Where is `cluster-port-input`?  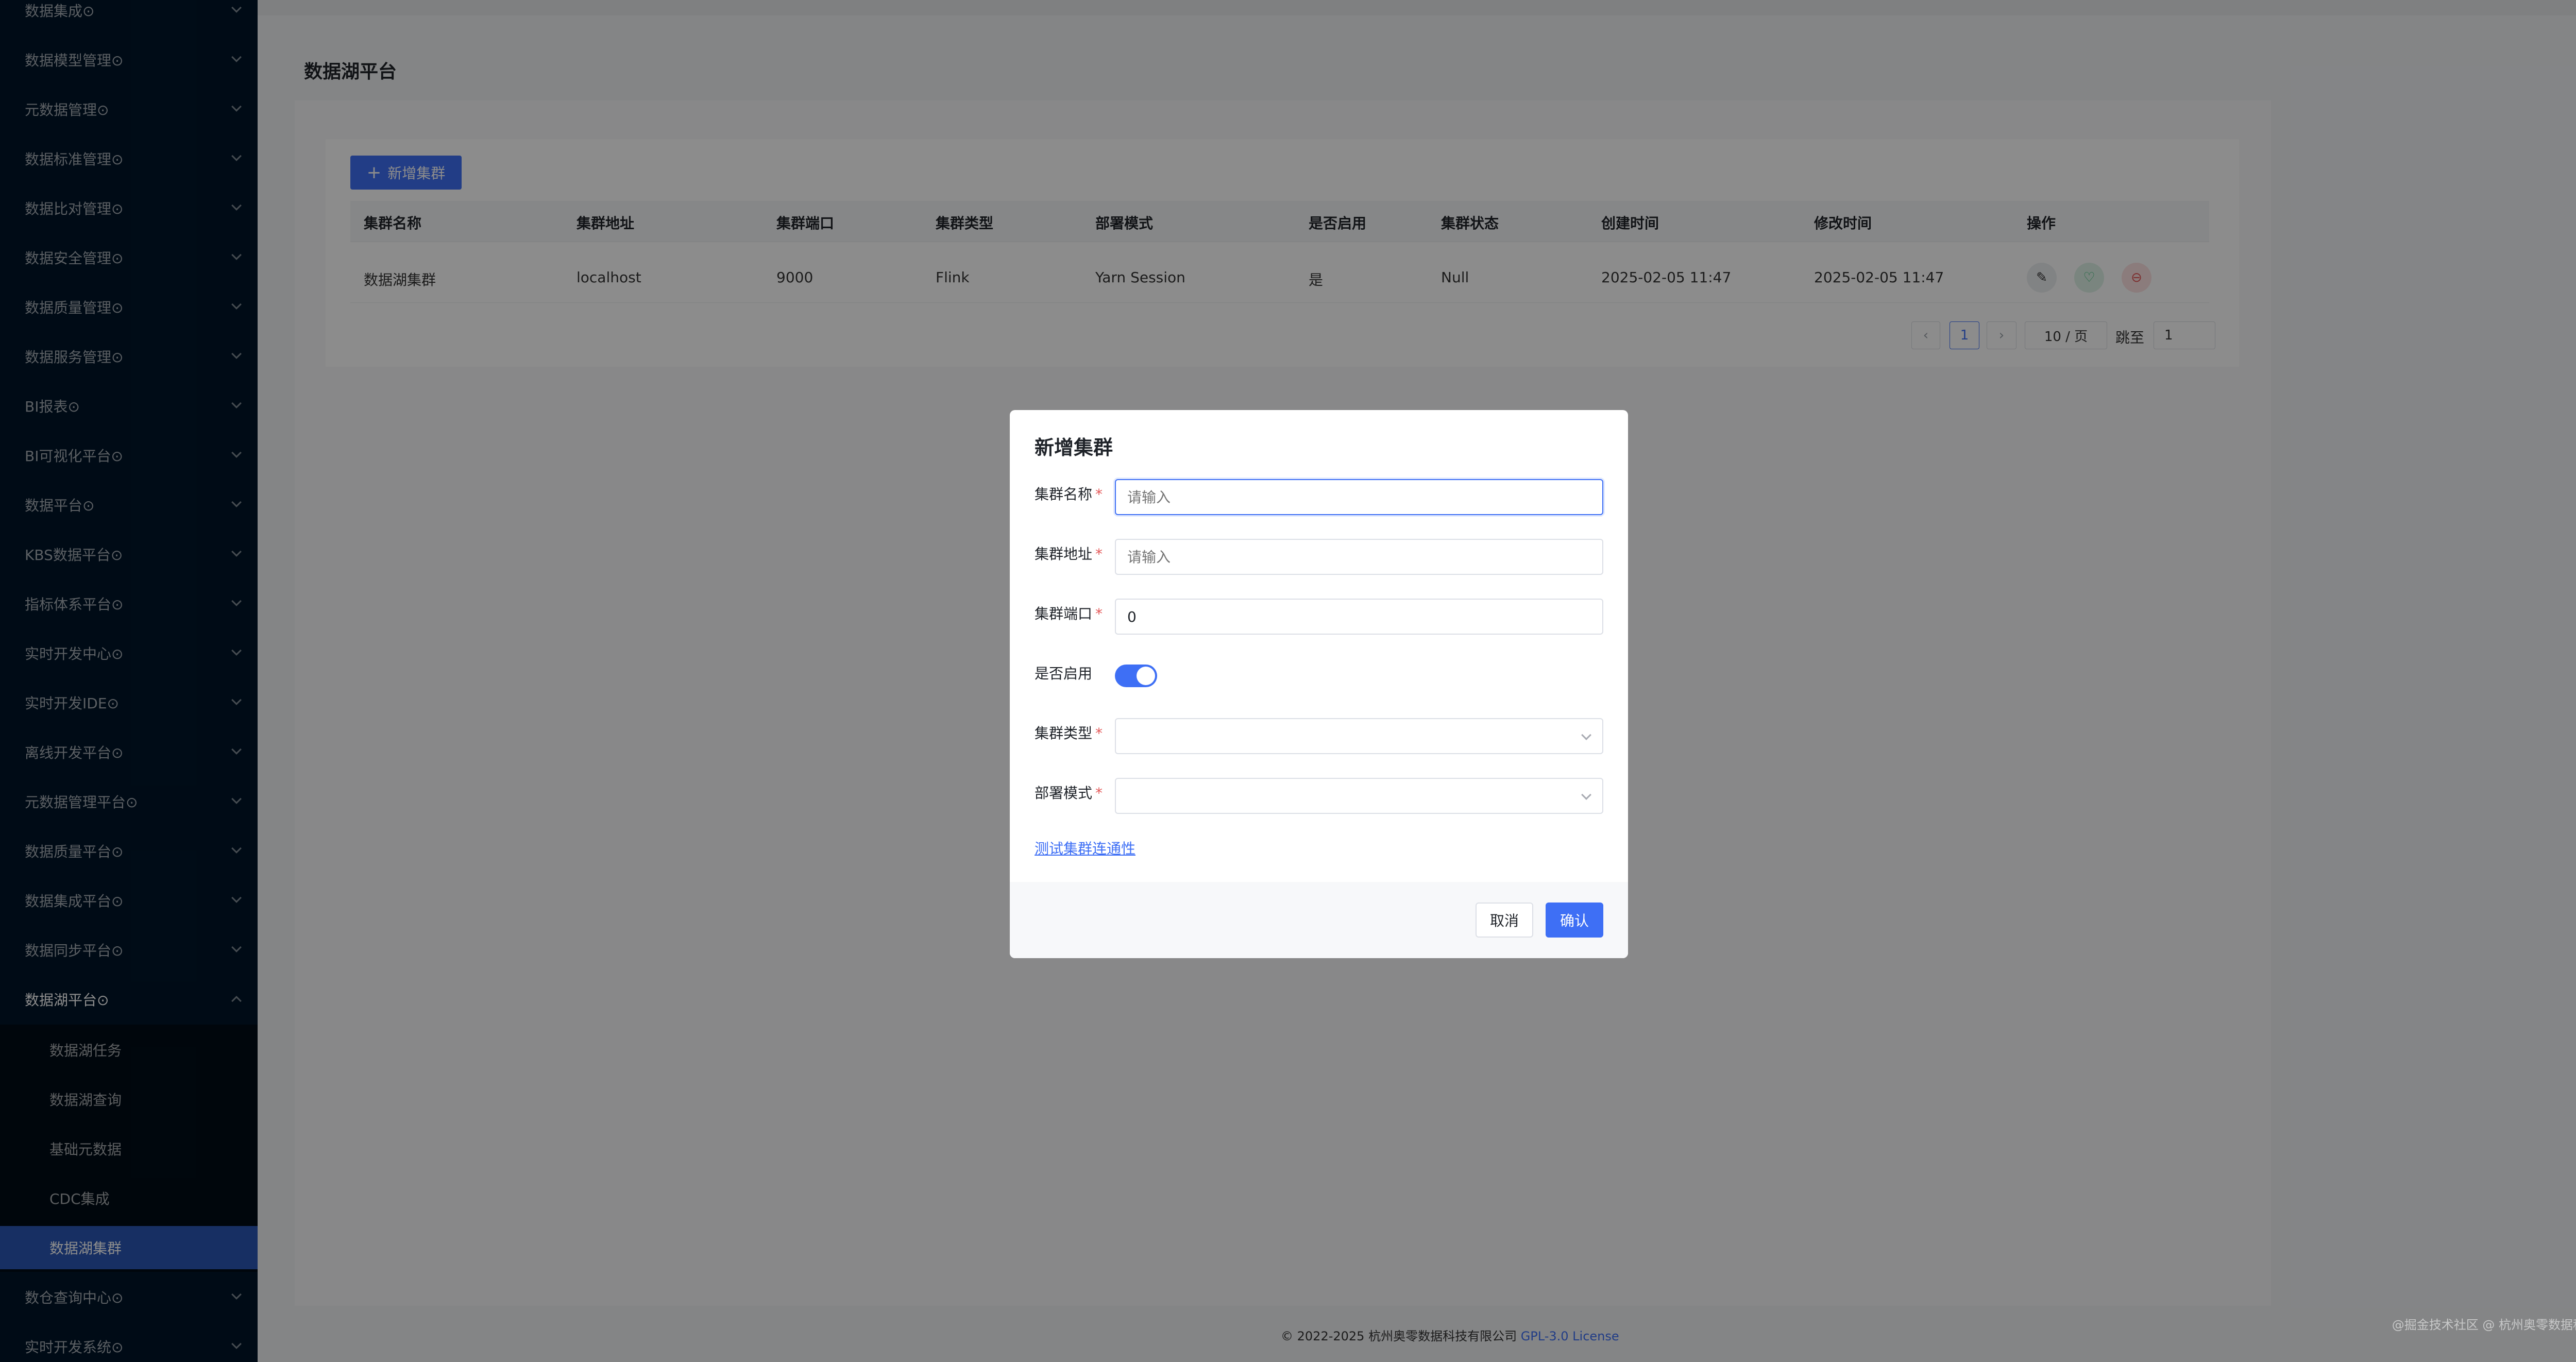
cluster-port-input is located at coordinates (1359, 617).